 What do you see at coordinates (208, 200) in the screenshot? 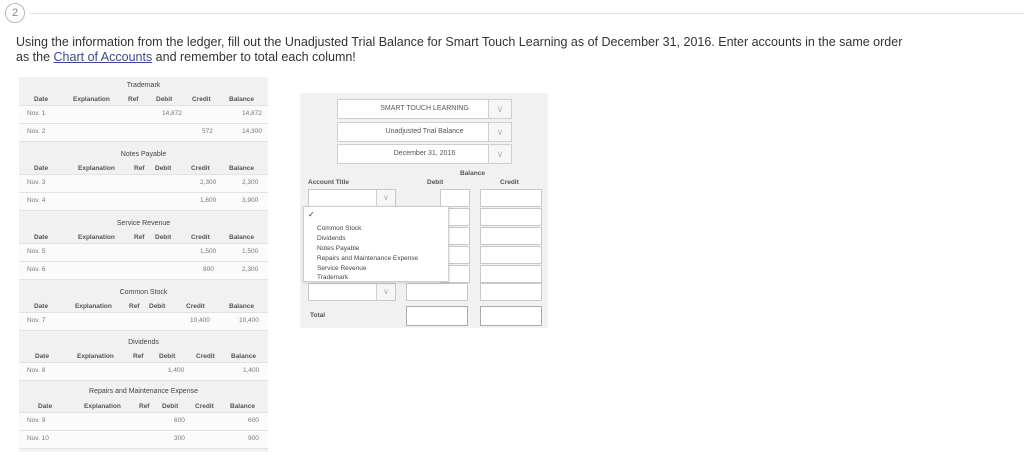
I see `cell-credit: 1,600` at bounding box center [208, 200].